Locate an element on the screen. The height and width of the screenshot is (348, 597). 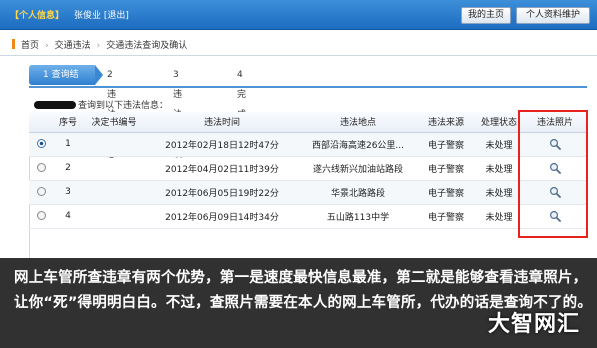
step-complete: 4 完成 is located at coordinates (241, 92).